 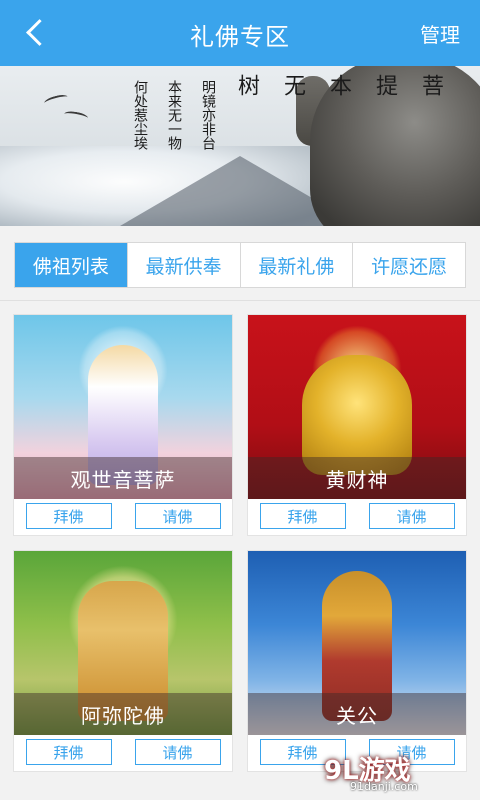 I want to click on guanyin-image: 观世音菩萨, so click(x=123, y=407).